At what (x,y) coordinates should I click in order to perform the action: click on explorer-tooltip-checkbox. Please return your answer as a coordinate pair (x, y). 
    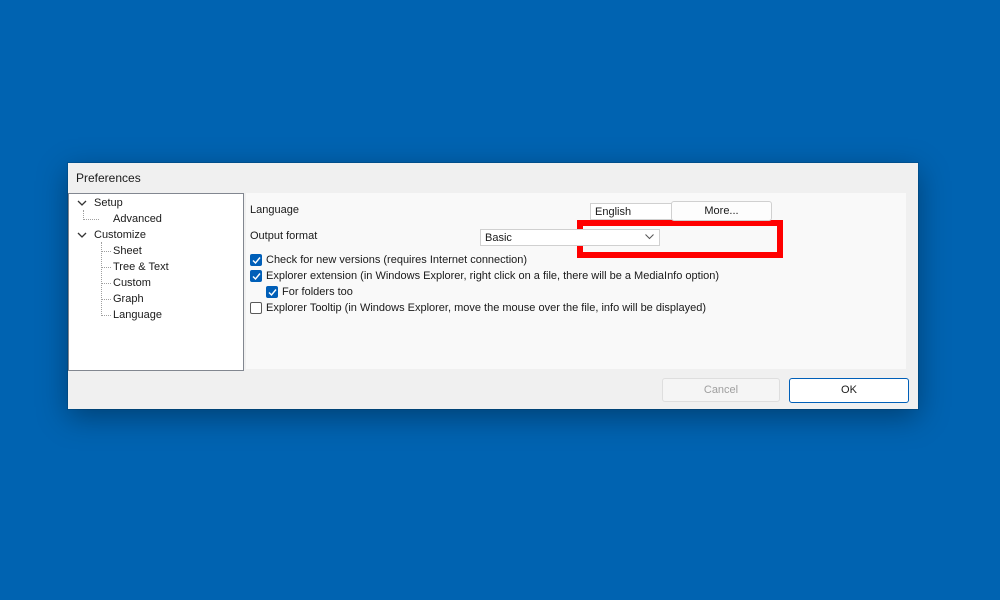
    Looking at the image, I should click on (256, 308).